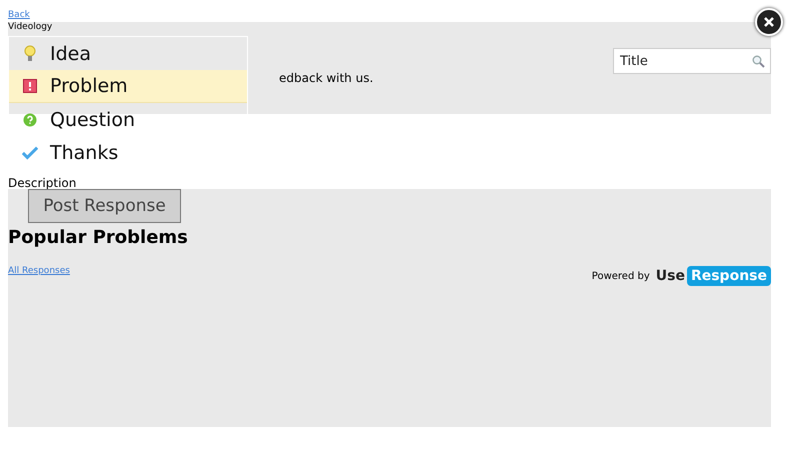 Image resolution: width=812 pixels, height=455 pixels. I want to click on logo-text: Use, so click(670, 276).